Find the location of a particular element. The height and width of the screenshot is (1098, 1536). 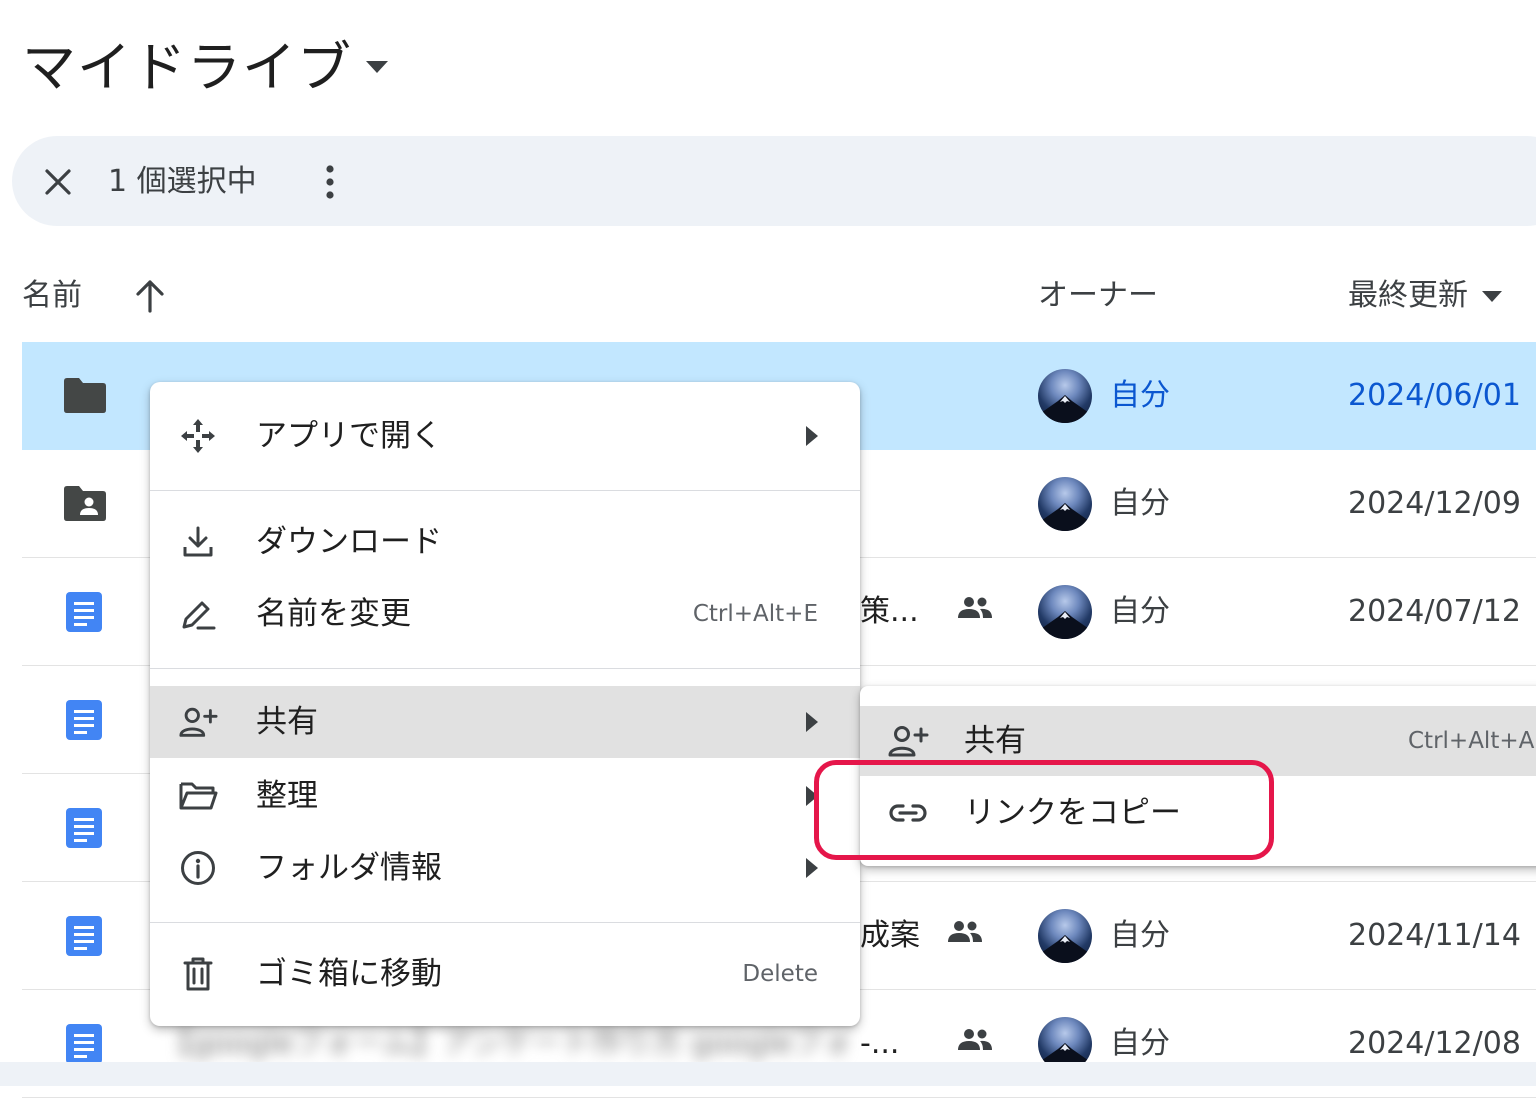

sort-ascending-button is located at coordinates (150, 296).